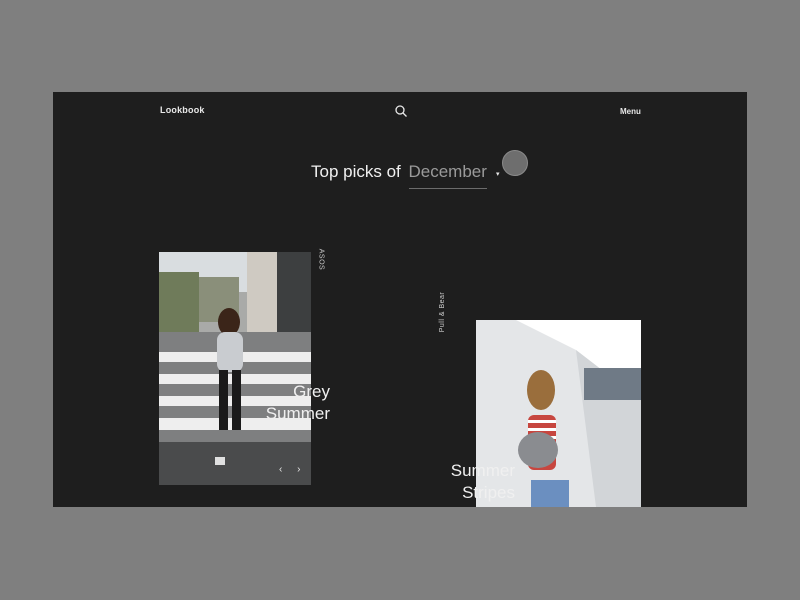 The width and height of the screenshot is (800, 600). Describe the element at coordinates (447, 175) in the screenshot. I see `month-selector: December` at that location.